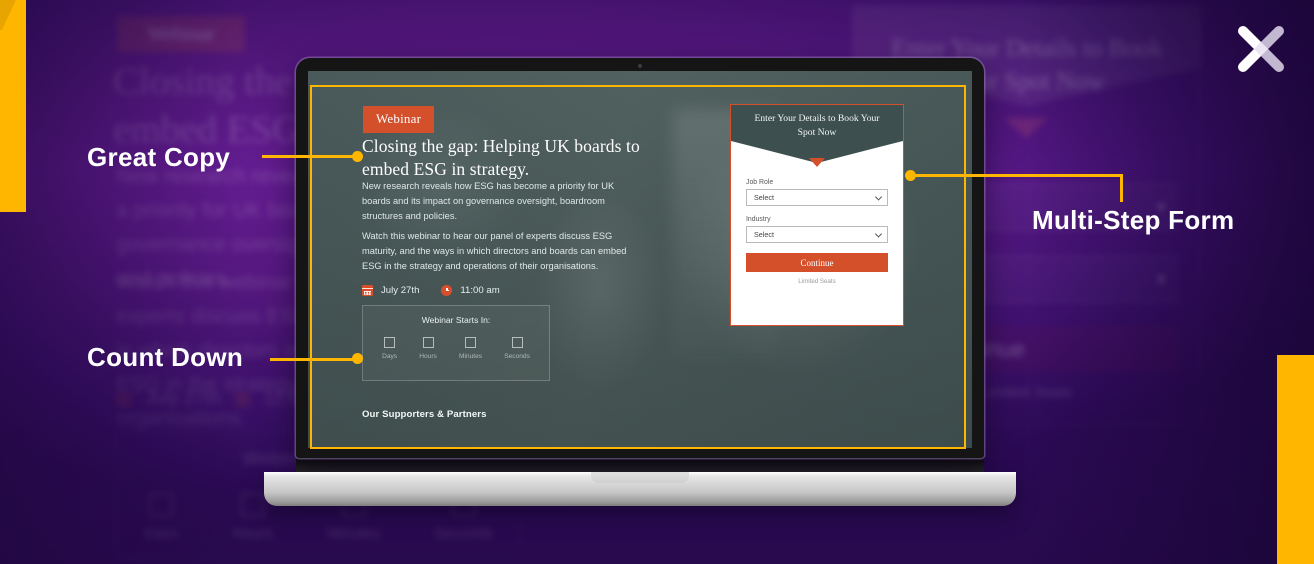  What do you see at coordinates (312, 359) in the screenshot?
I see `callout-leader-count-down` at bounding box center [312, 359].